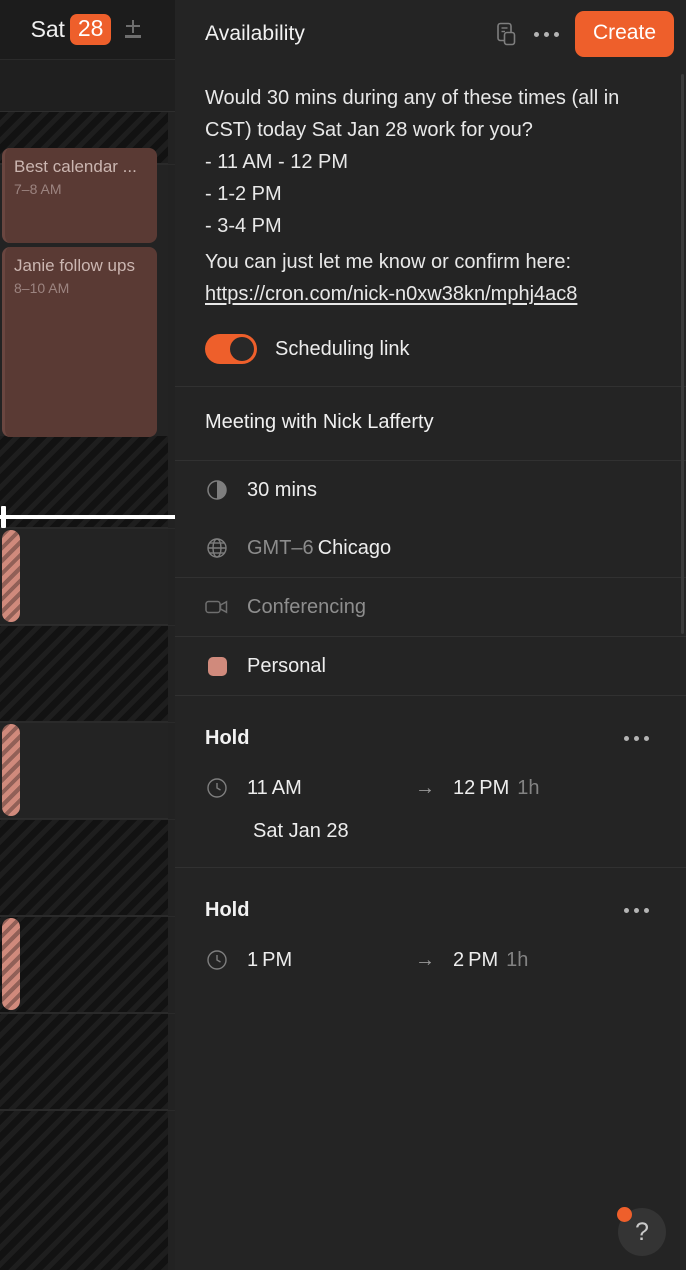  Describe the element at coordinates (391, 294) in the screenshot. I see `scheduling-link-url: https://cron.com/nick-n0xw38kn/mphj4ac8` at that location.